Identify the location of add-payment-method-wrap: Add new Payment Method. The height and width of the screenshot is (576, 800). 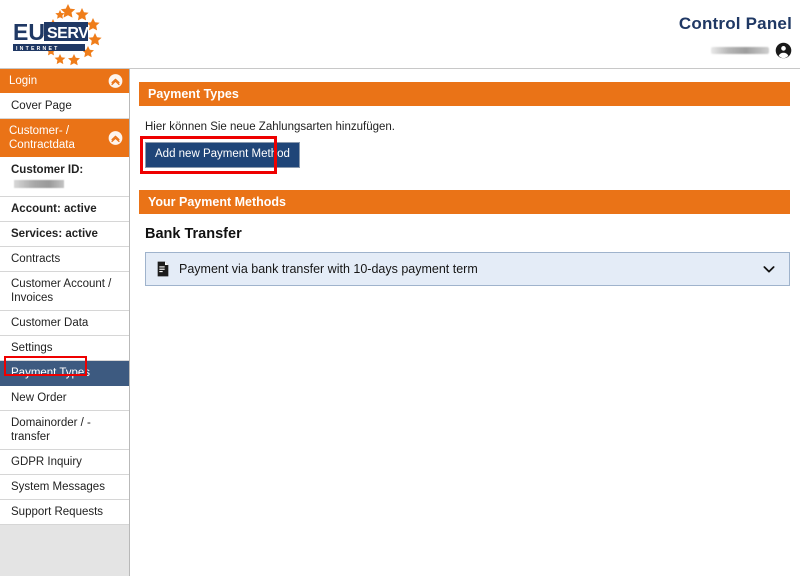
(220, 155).